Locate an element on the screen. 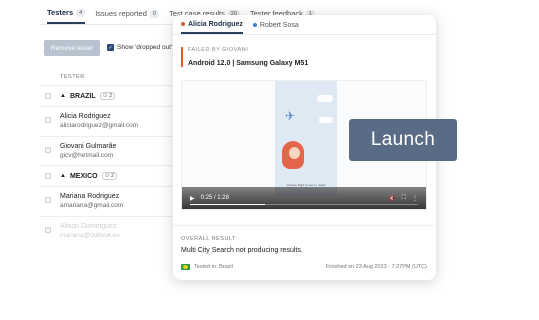  tester-name: Giovani Gulmarãe is located at coordinates (88, 146).